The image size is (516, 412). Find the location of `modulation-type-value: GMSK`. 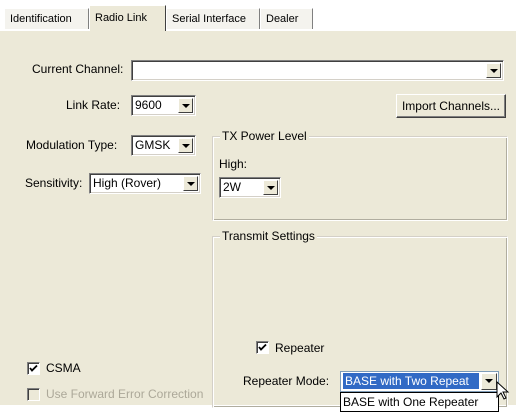

modulation-type-value: GMSK is located at coordinates (153, 145).